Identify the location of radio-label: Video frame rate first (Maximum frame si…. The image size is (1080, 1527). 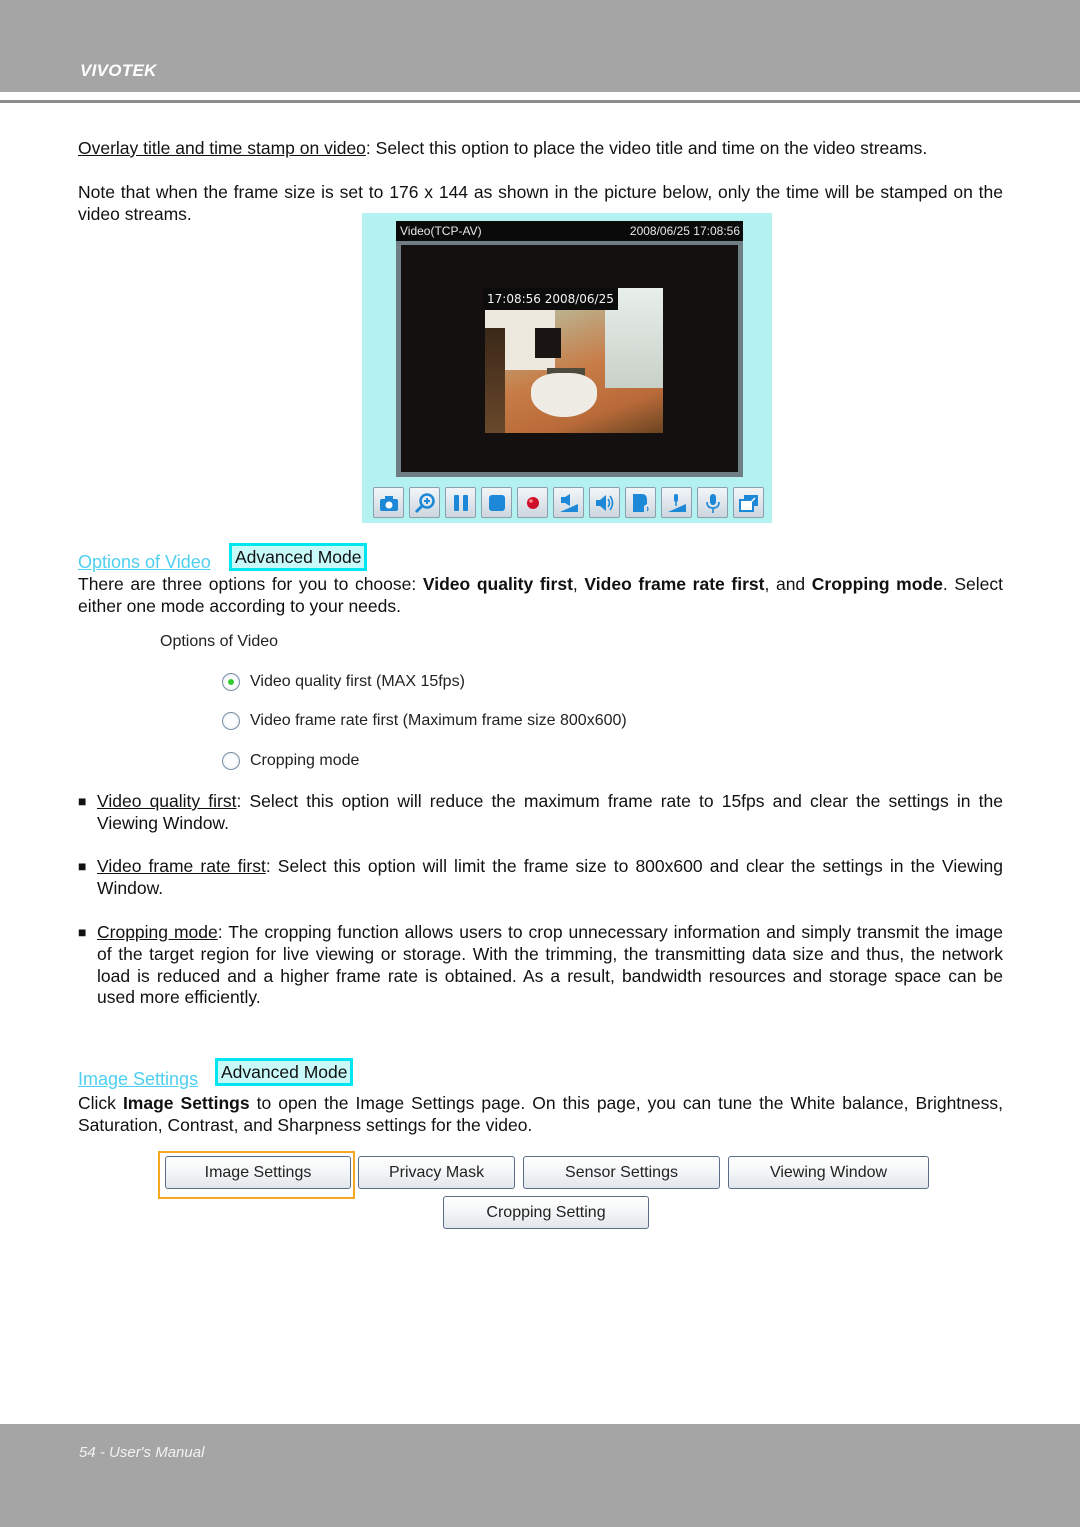
(438, 720).